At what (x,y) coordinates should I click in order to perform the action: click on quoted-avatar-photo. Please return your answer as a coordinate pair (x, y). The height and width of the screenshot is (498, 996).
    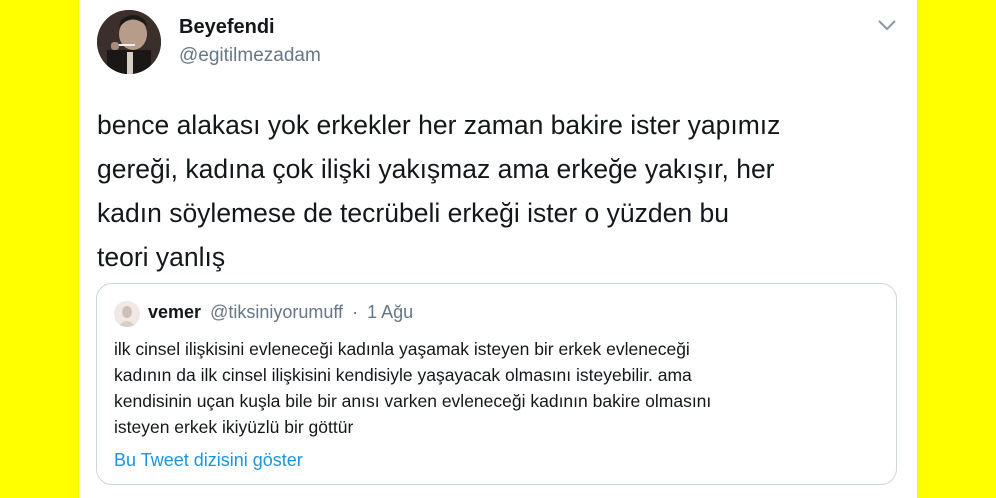
    Looking at the image, I should click on (127, 314).